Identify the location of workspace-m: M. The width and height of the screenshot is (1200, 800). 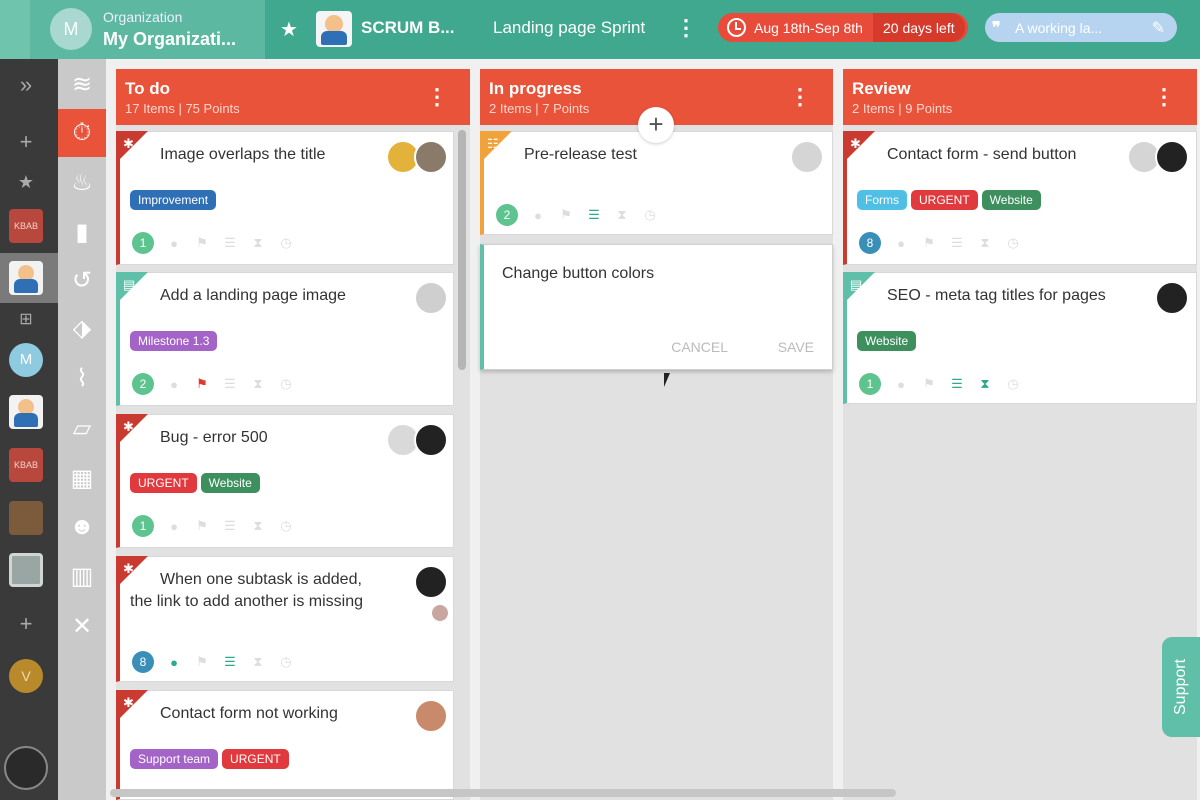
(26, 360).